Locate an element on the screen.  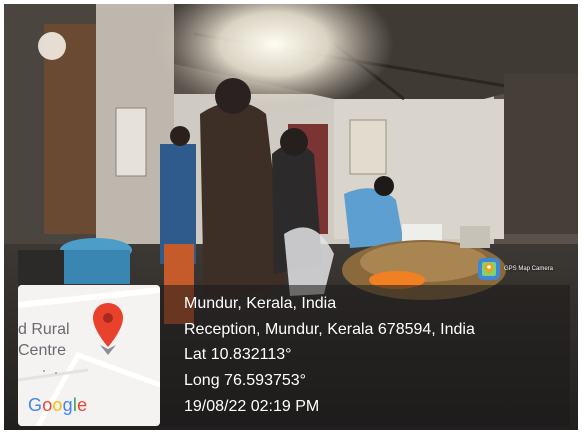
logo-letter: g is located at coordinates (67, 405).